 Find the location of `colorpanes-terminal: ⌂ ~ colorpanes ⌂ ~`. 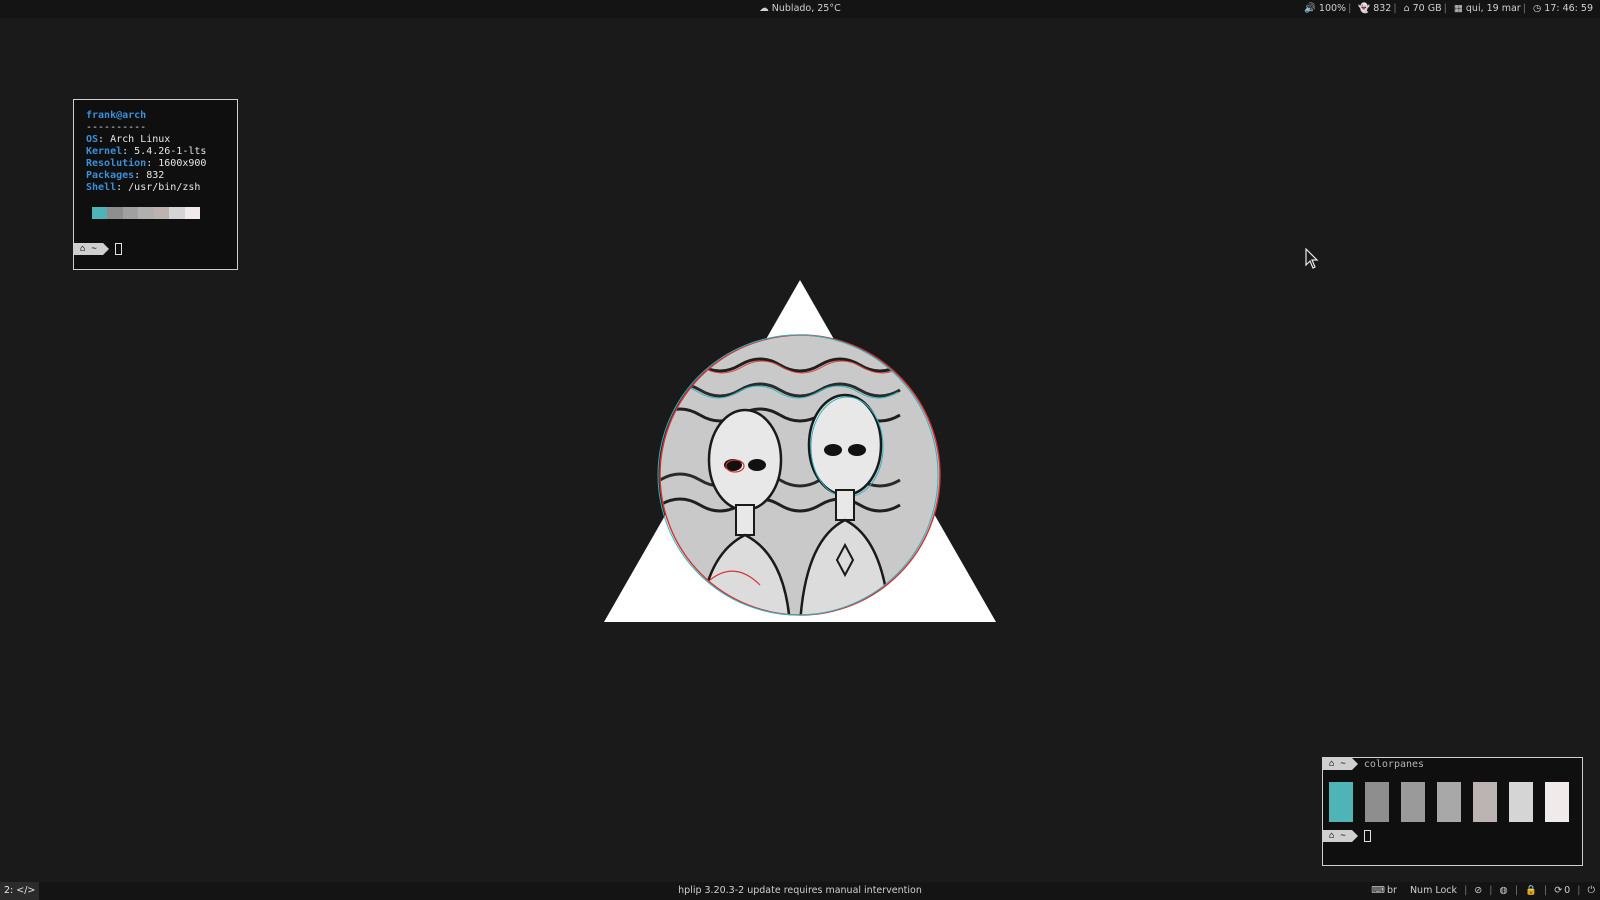

colorpanes-terminal: ⌂ ~ colorpanes ⌂ ~ is located at coordinates (1452, 811).